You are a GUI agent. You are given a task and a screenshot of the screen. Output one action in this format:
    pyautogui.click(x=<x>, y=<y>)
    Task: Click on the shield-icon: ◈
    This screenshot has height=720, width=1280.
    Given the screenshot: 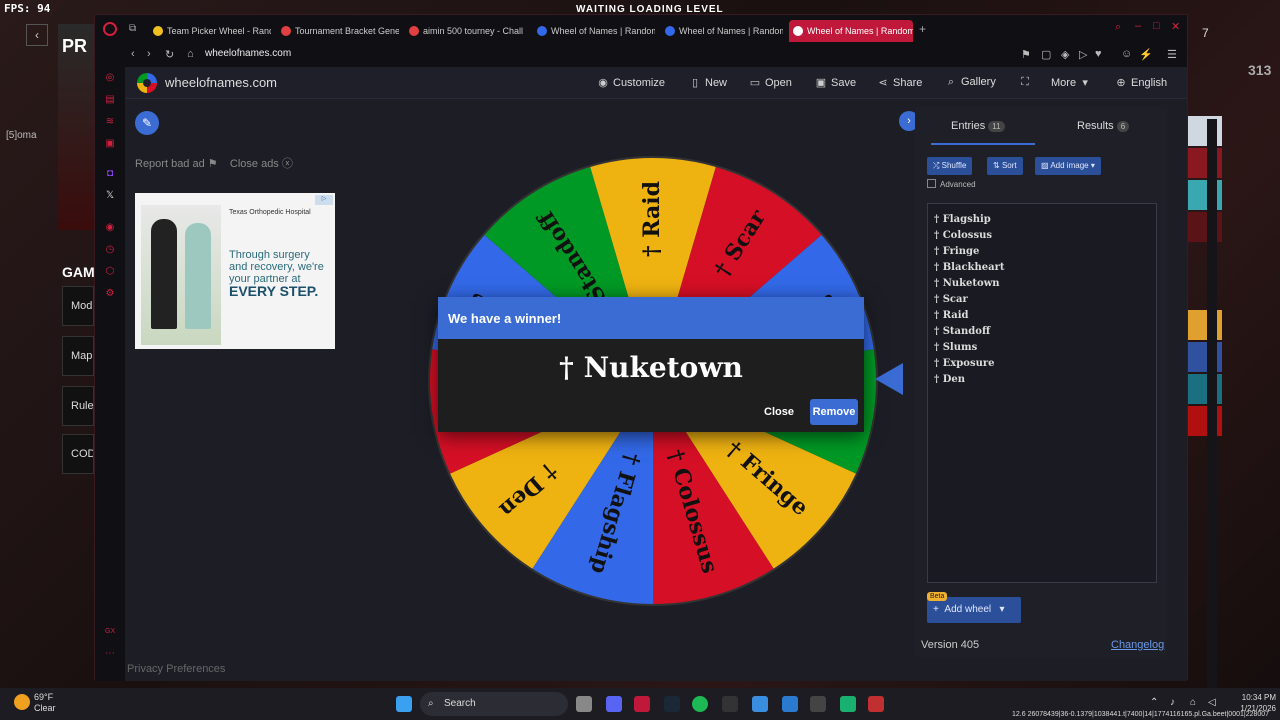 What is the action you would take?
    pyautogui.click(x=1065, y=54)
    